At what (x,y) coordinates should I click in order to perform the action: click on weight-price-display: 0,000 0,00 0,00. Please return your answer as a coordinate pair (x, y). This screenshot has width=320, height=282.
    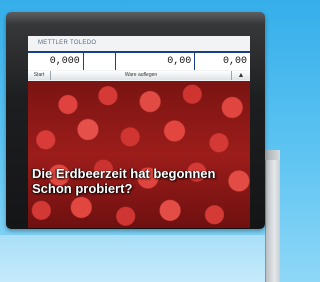
    Looking at the image, I should click on (139, 60).